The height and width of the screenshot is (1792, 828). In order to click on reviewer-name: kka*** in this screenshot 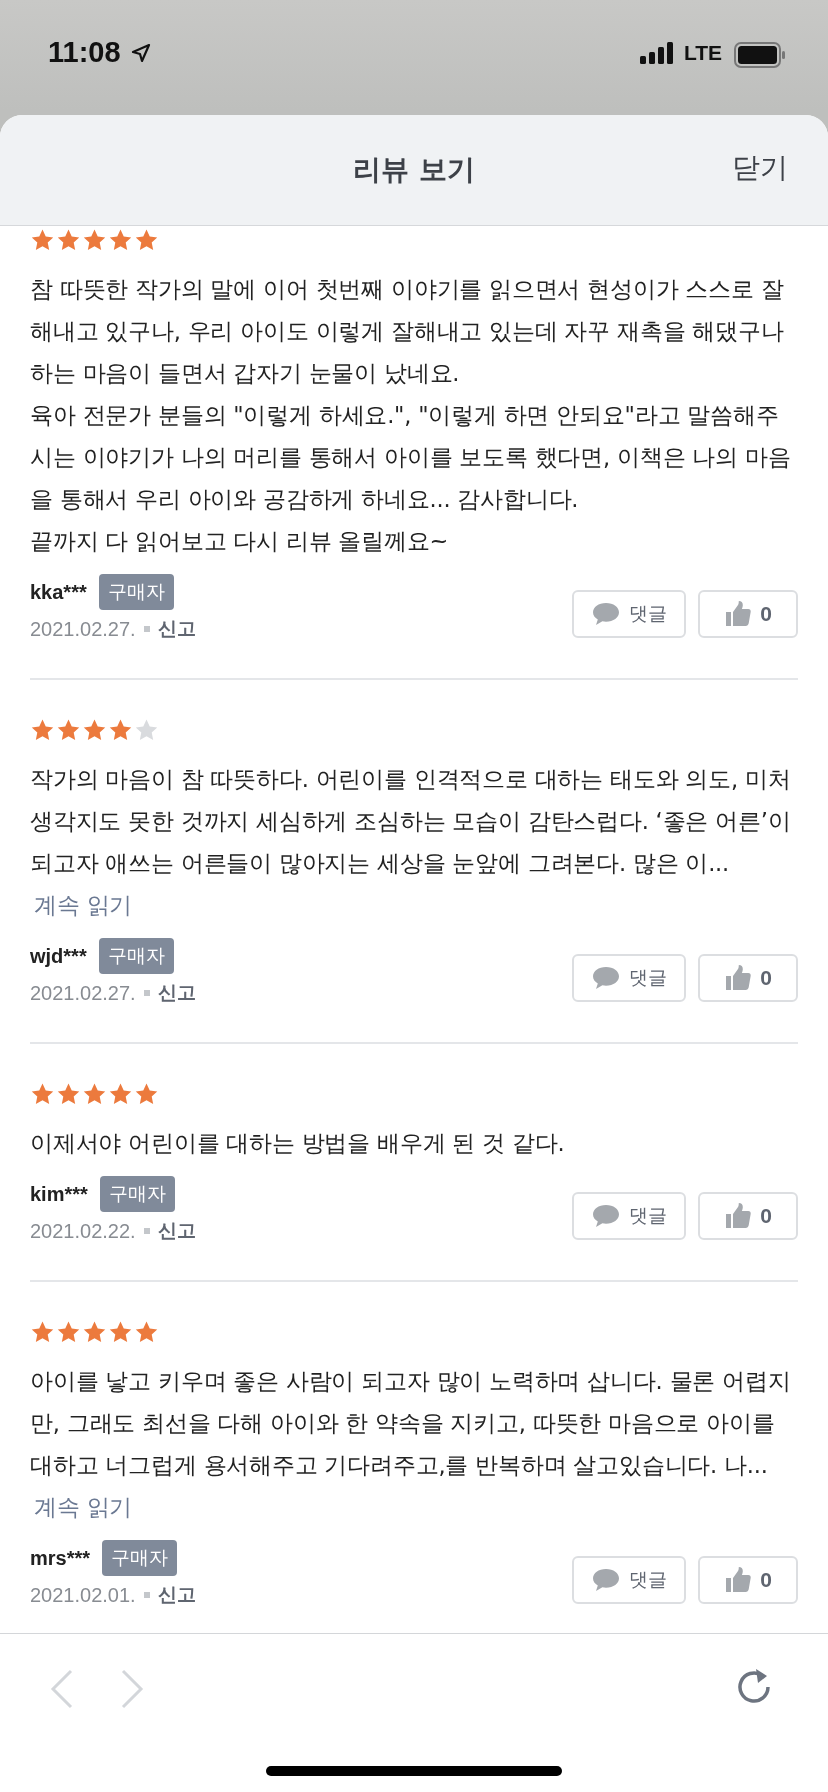, I will do `click(58, 592)`.